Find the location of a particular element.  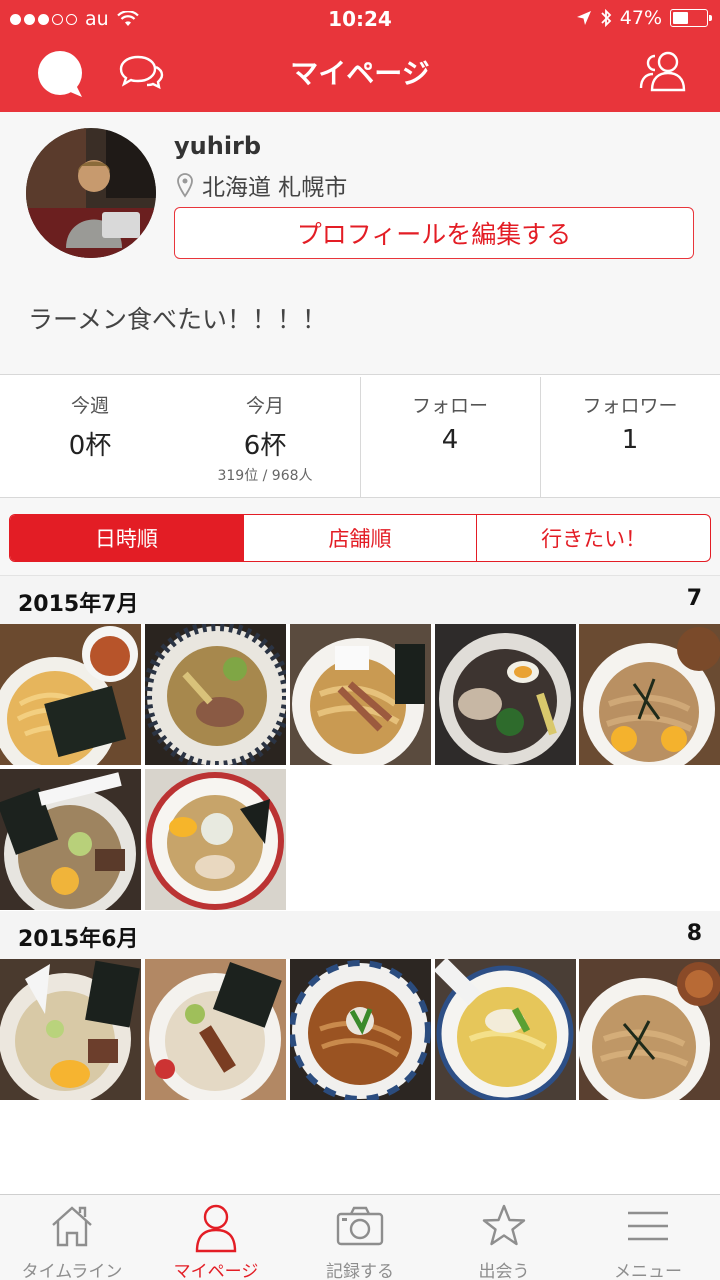

sort-tabs-container: 日時順 店舗順 行きたい！ is located at coordinates (360, 537).